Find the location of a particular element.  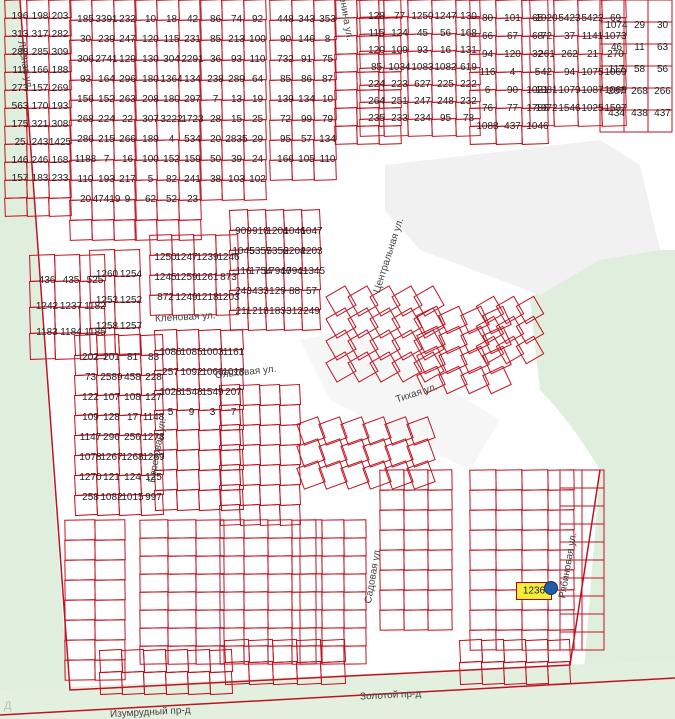

selected-parcel-label: 1236 is located at coordinates (534, 591).